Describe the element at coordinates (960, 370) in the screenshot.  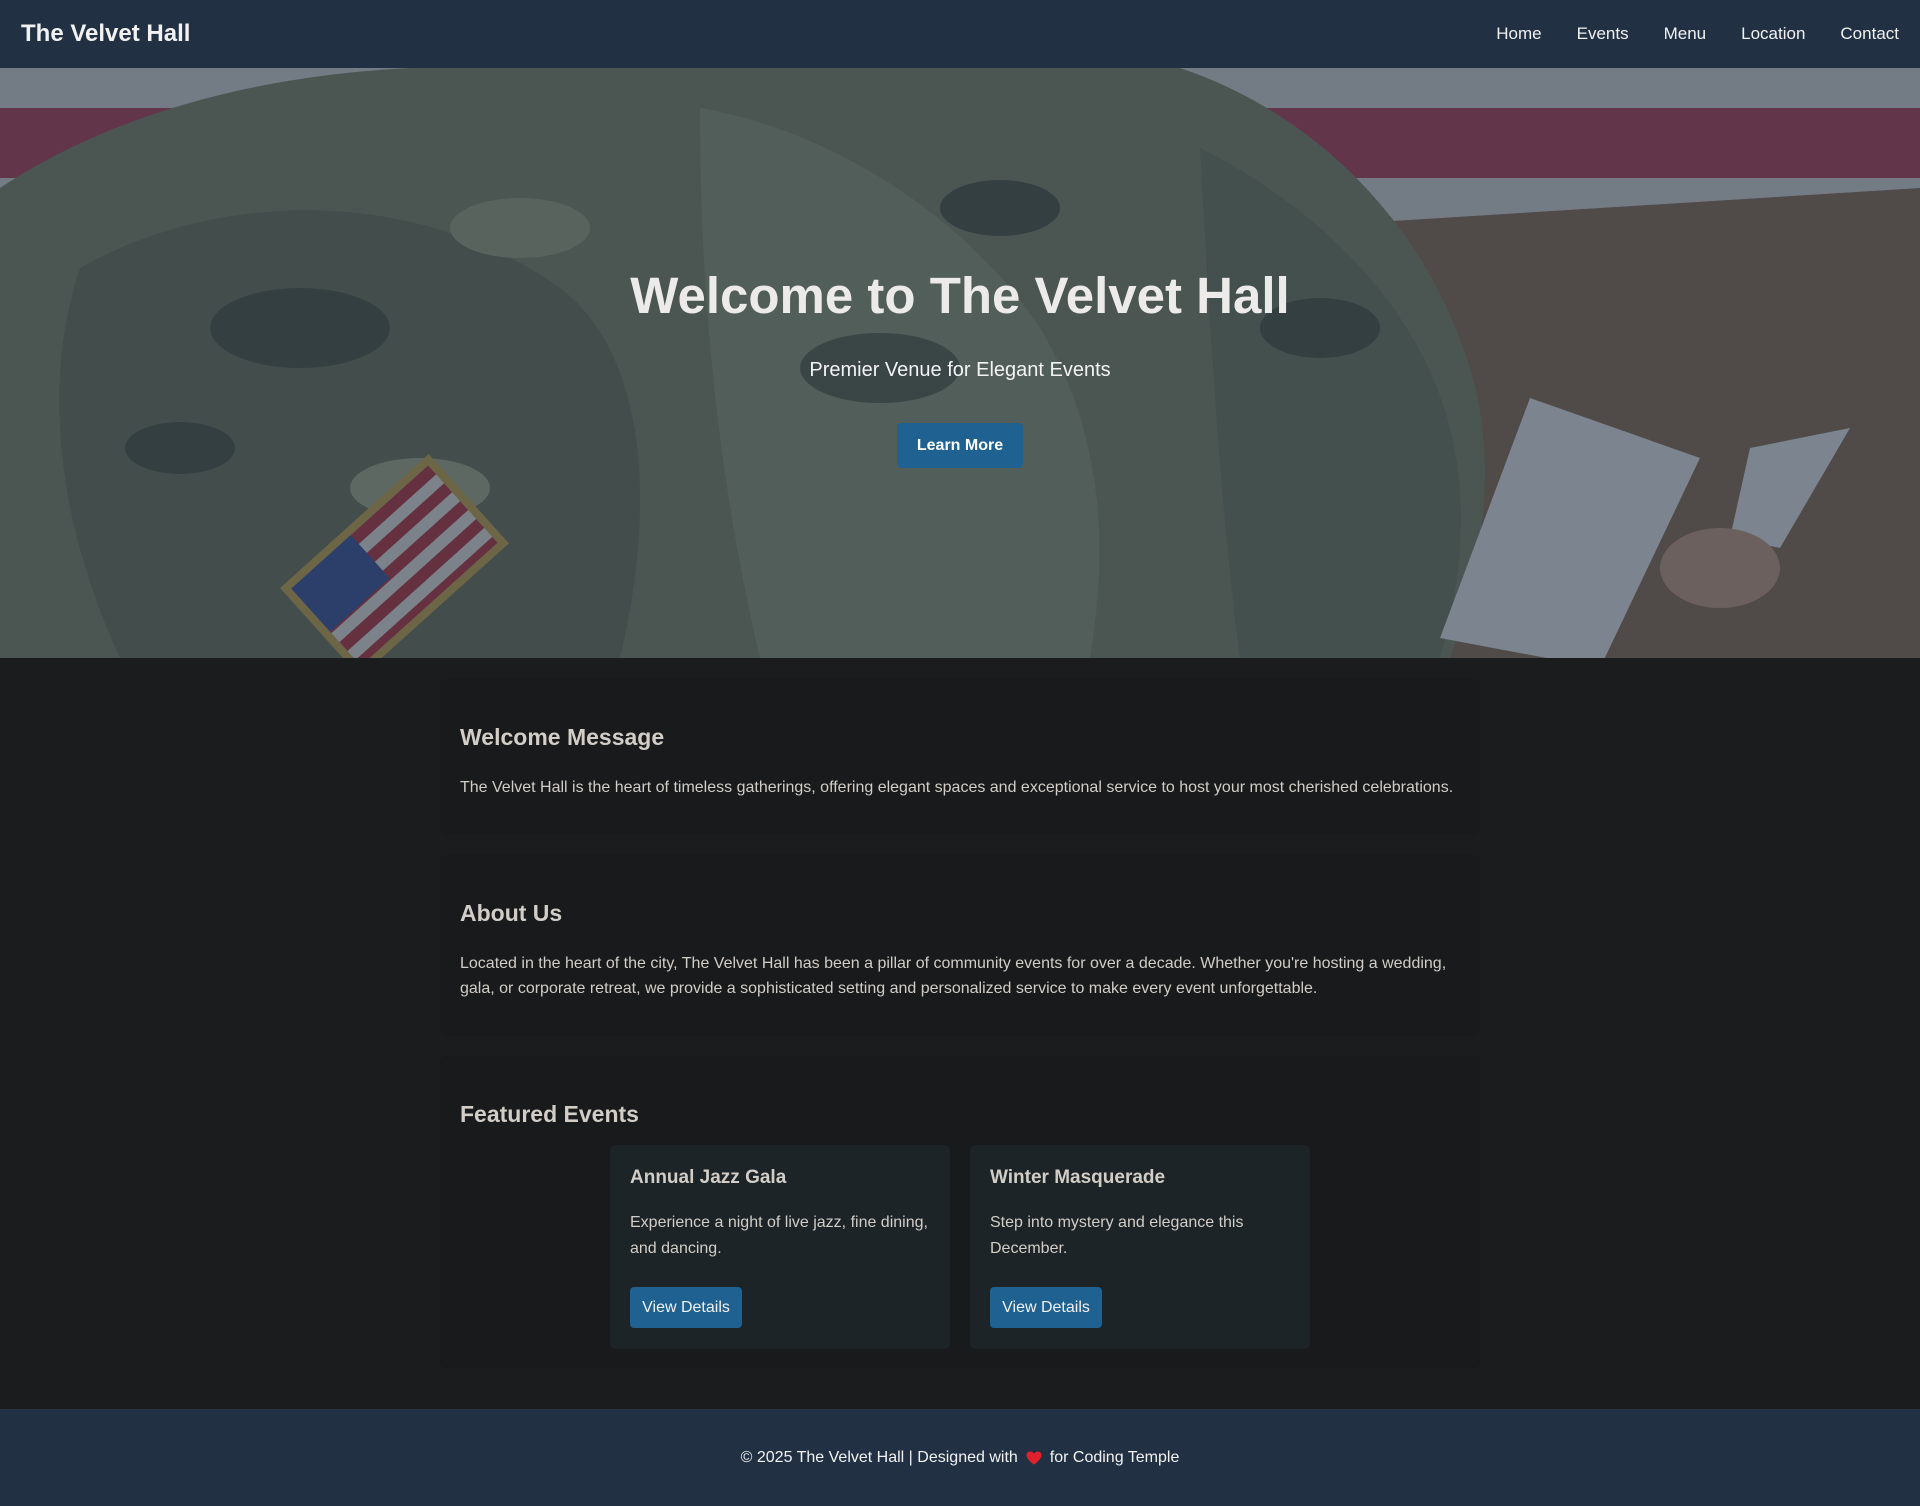
I see `hero-subtitle: Premier Venue for Elegant Events` at that location.